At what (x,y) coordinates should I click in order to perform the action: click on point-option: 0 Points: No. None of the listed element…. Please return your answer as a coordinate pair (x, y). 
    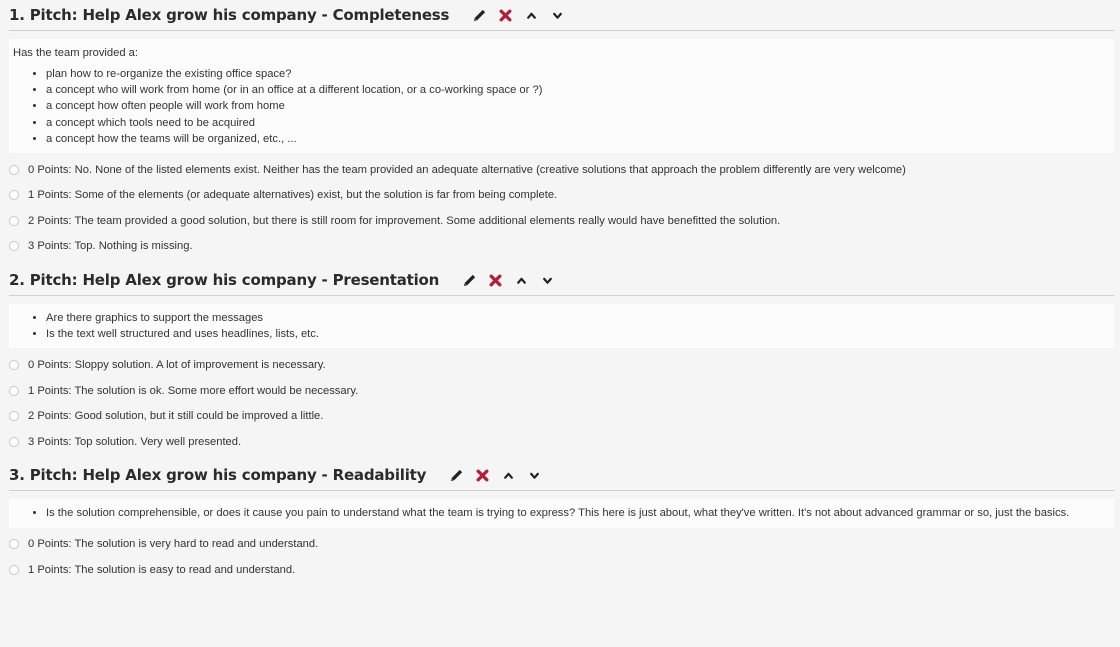
    Looking at the image, I should click on (561, 170).